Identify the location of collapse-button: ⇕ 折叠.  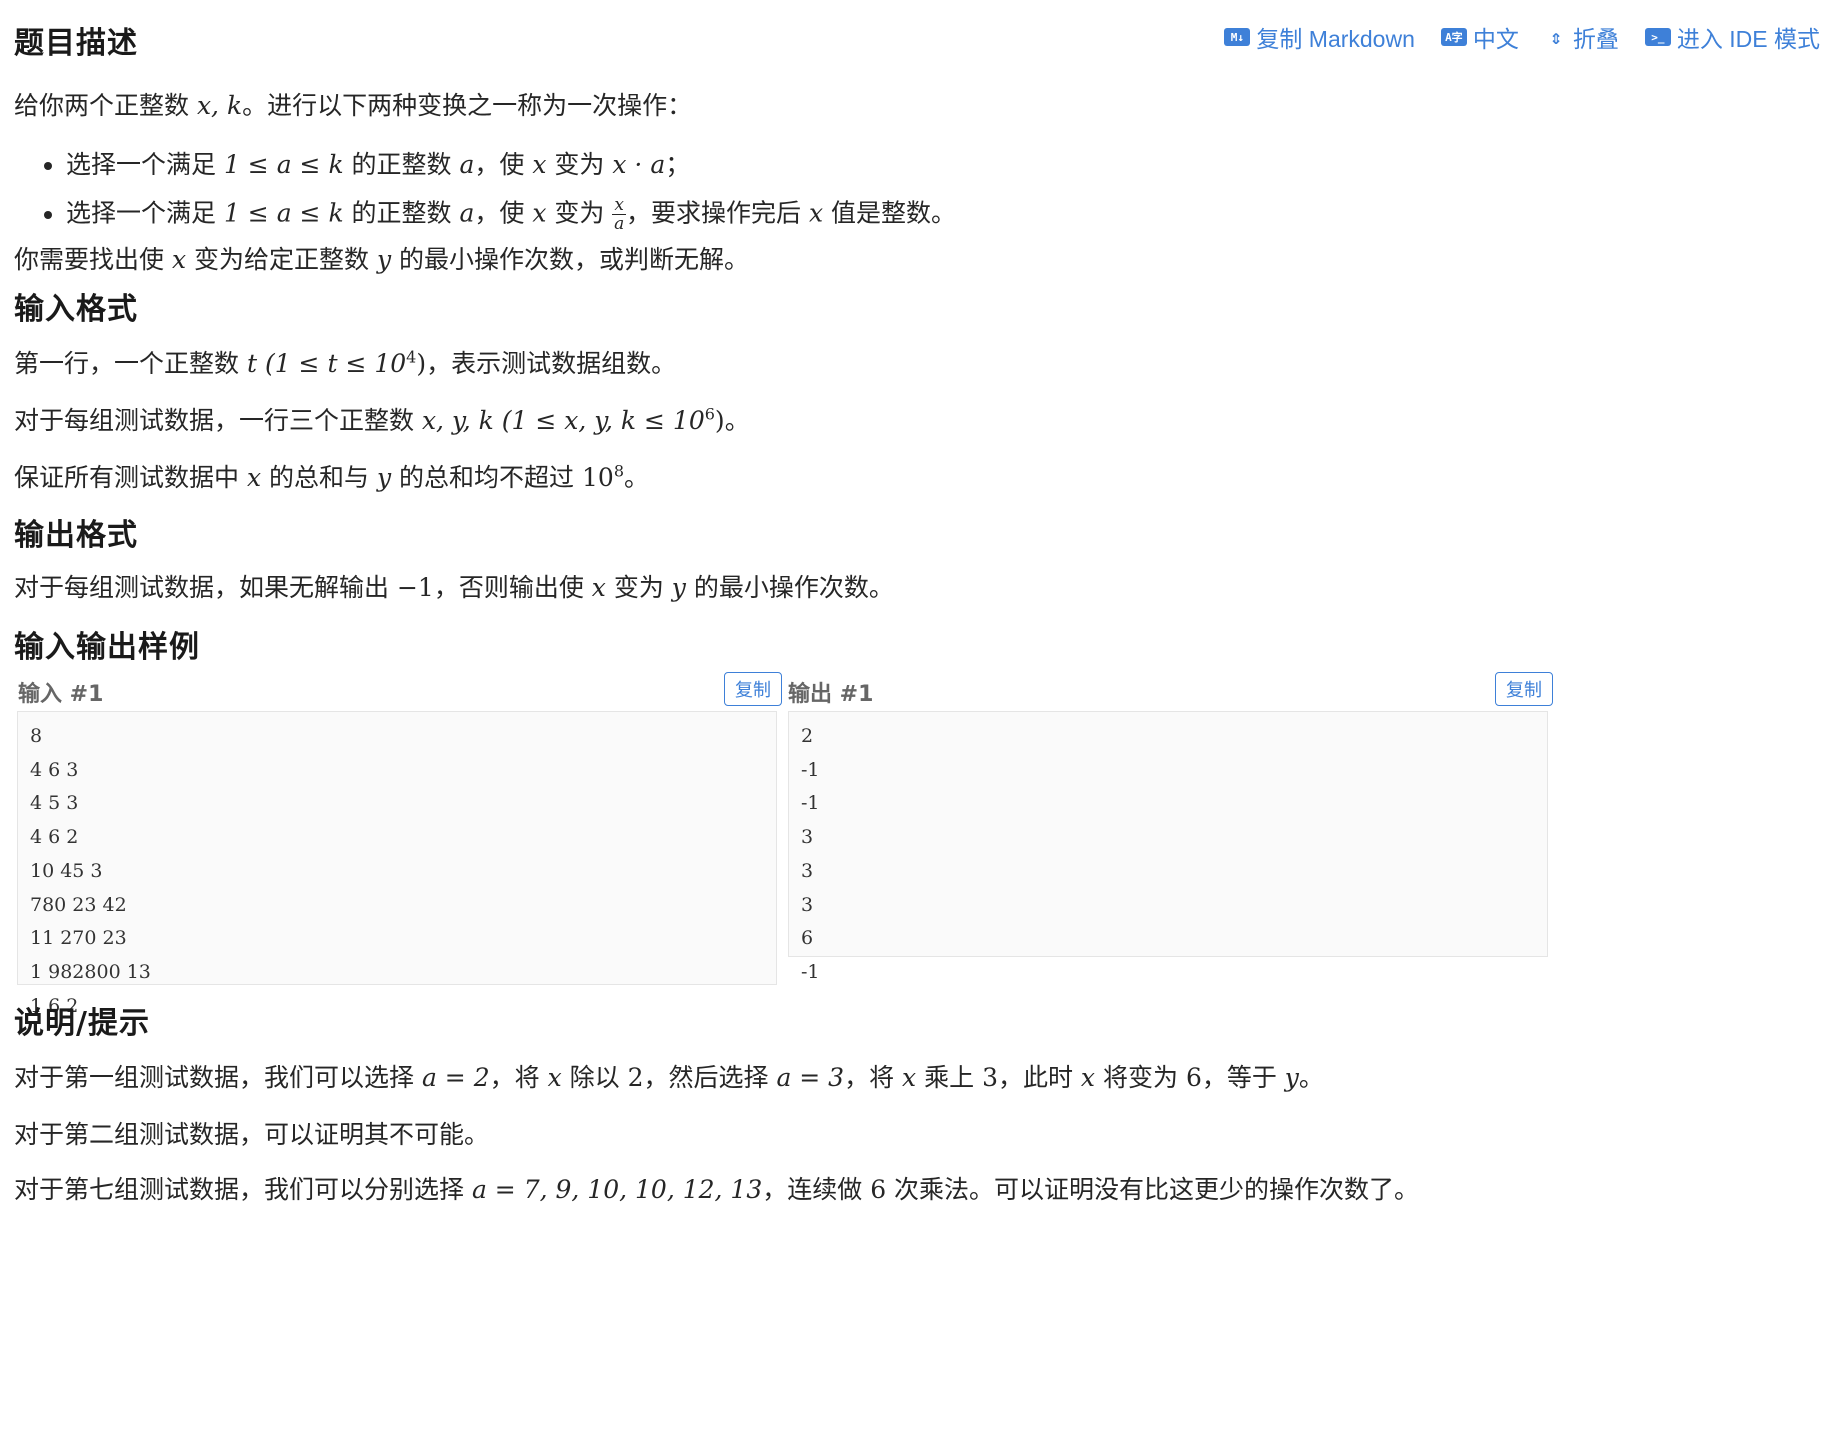
(1582, 37).